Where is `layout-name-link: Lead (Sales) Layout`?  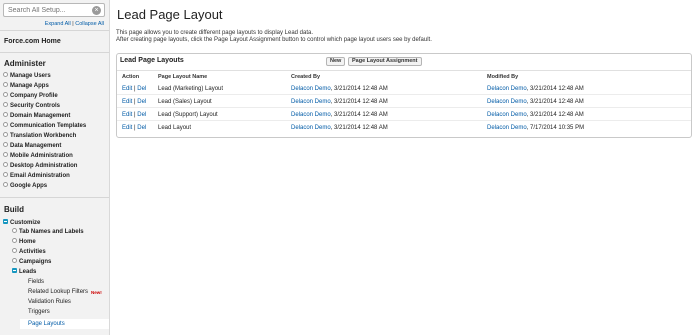 layout-name-link: Lead (Sales) Layout is located at coordinates (185, 102).